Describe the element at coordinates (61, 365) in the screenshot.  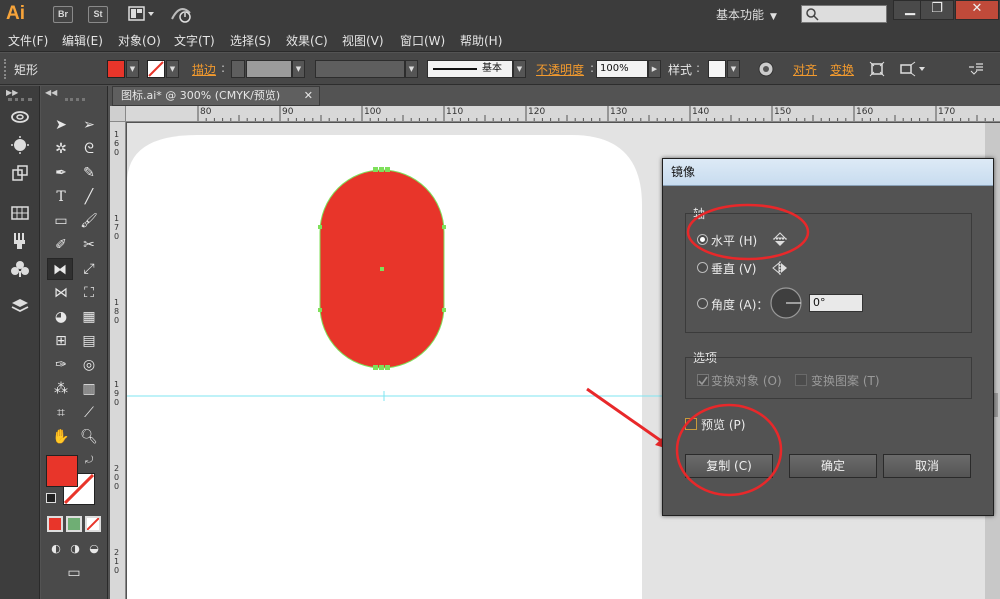
I see `eyedropper-tool-icon: ✑` at that location.